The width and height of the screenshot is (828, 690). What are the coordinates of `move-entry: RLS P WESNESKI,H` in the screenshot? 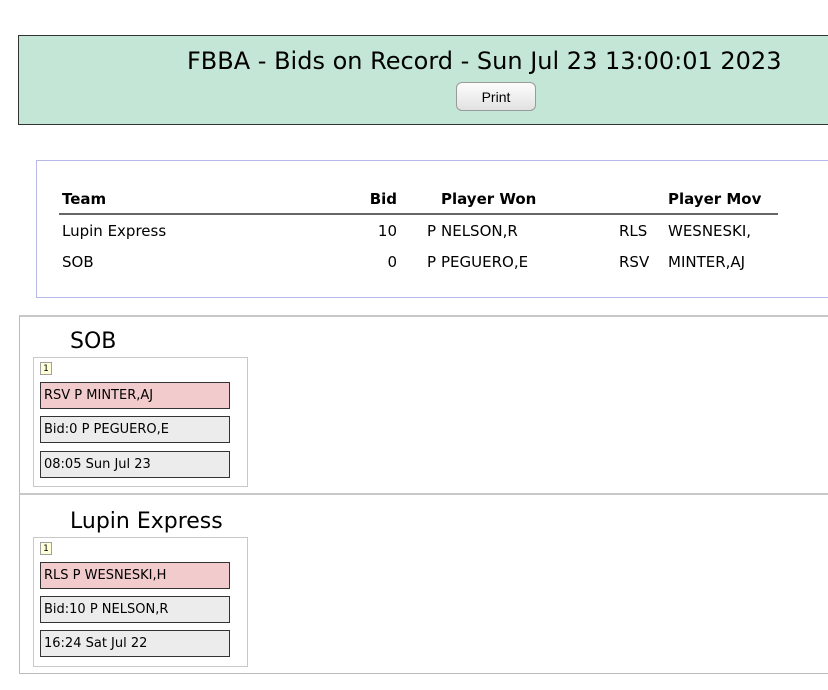 It's located at (135, 575).